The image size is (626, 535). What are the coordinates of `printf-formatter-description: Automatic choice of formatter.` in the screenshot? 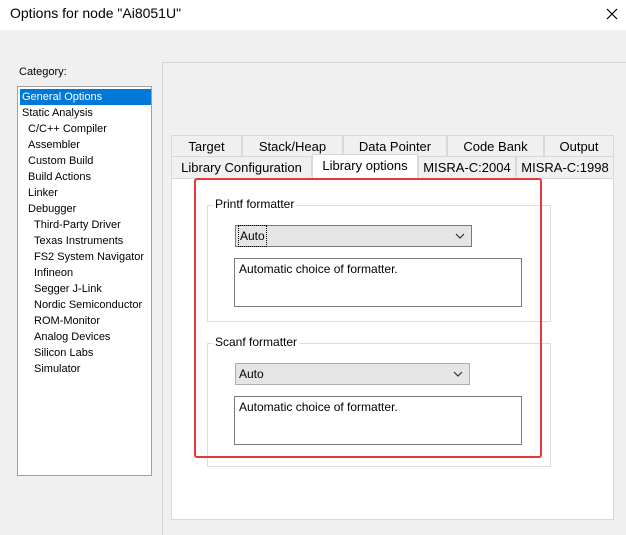 It's located at (378, 282).